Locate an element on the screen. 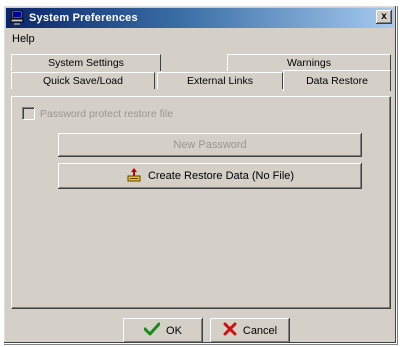 The image size is (400, 347). tab-quick-save-load-label: Quick Save/Load is located at coordinates (83, 81).